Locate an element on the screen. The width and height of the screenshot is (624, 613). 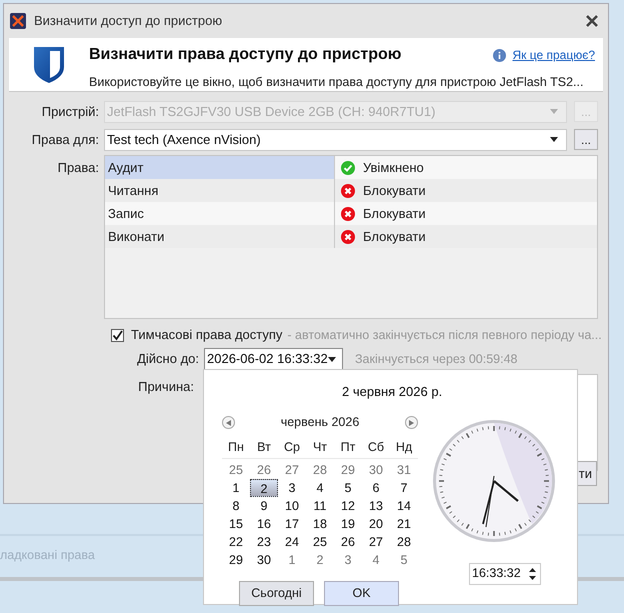
weekday-label: Вт is located at coordinates (264, 447).